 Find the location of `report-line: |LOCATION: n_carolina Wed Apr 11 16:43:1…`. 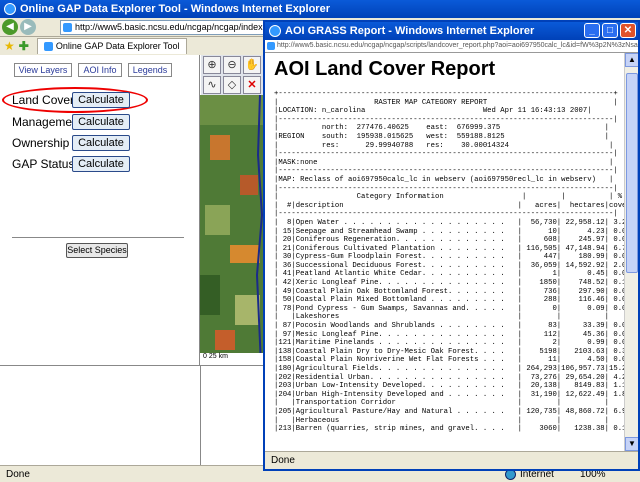

report-line: |LOCATION: n_carolina Wed Apr 11 16:43:1… is located at coordinates (433, 111).